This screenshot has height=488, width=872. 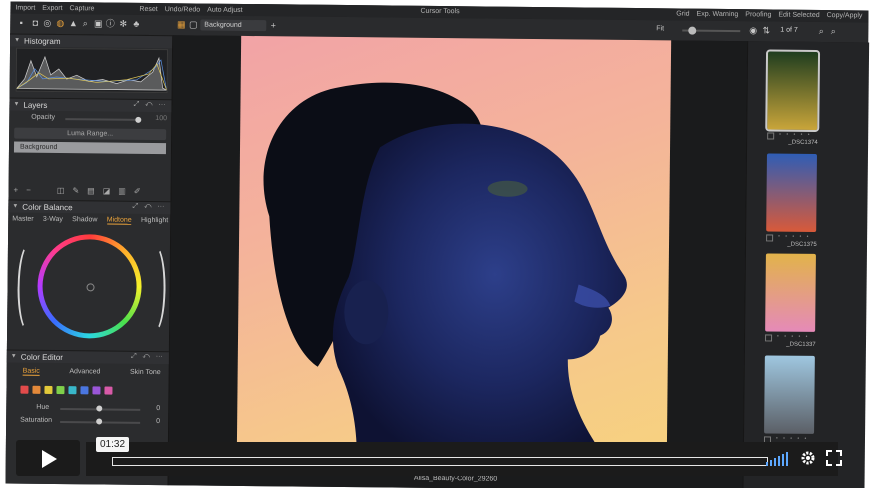 What do you see at coordinates (47, 23) in the screenshot?
I see `lens-icon: ◎` at bounding box center [47, 23].